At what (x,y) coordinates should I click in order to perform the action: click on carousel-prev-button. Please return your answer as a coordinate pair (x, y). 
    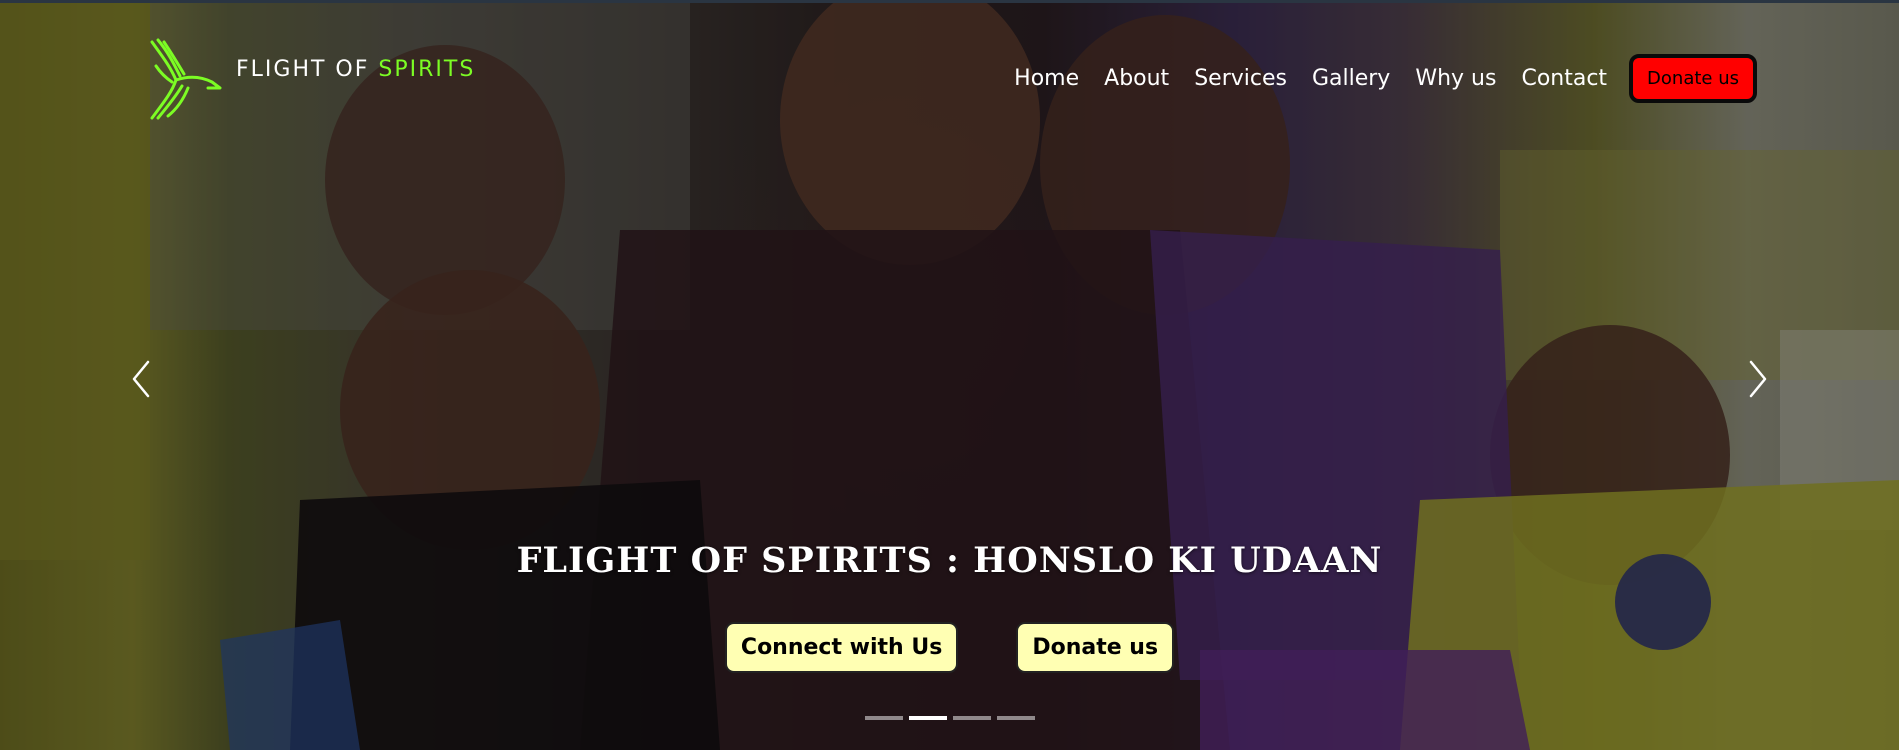
    Looking at the image, I should click on (142, 379).